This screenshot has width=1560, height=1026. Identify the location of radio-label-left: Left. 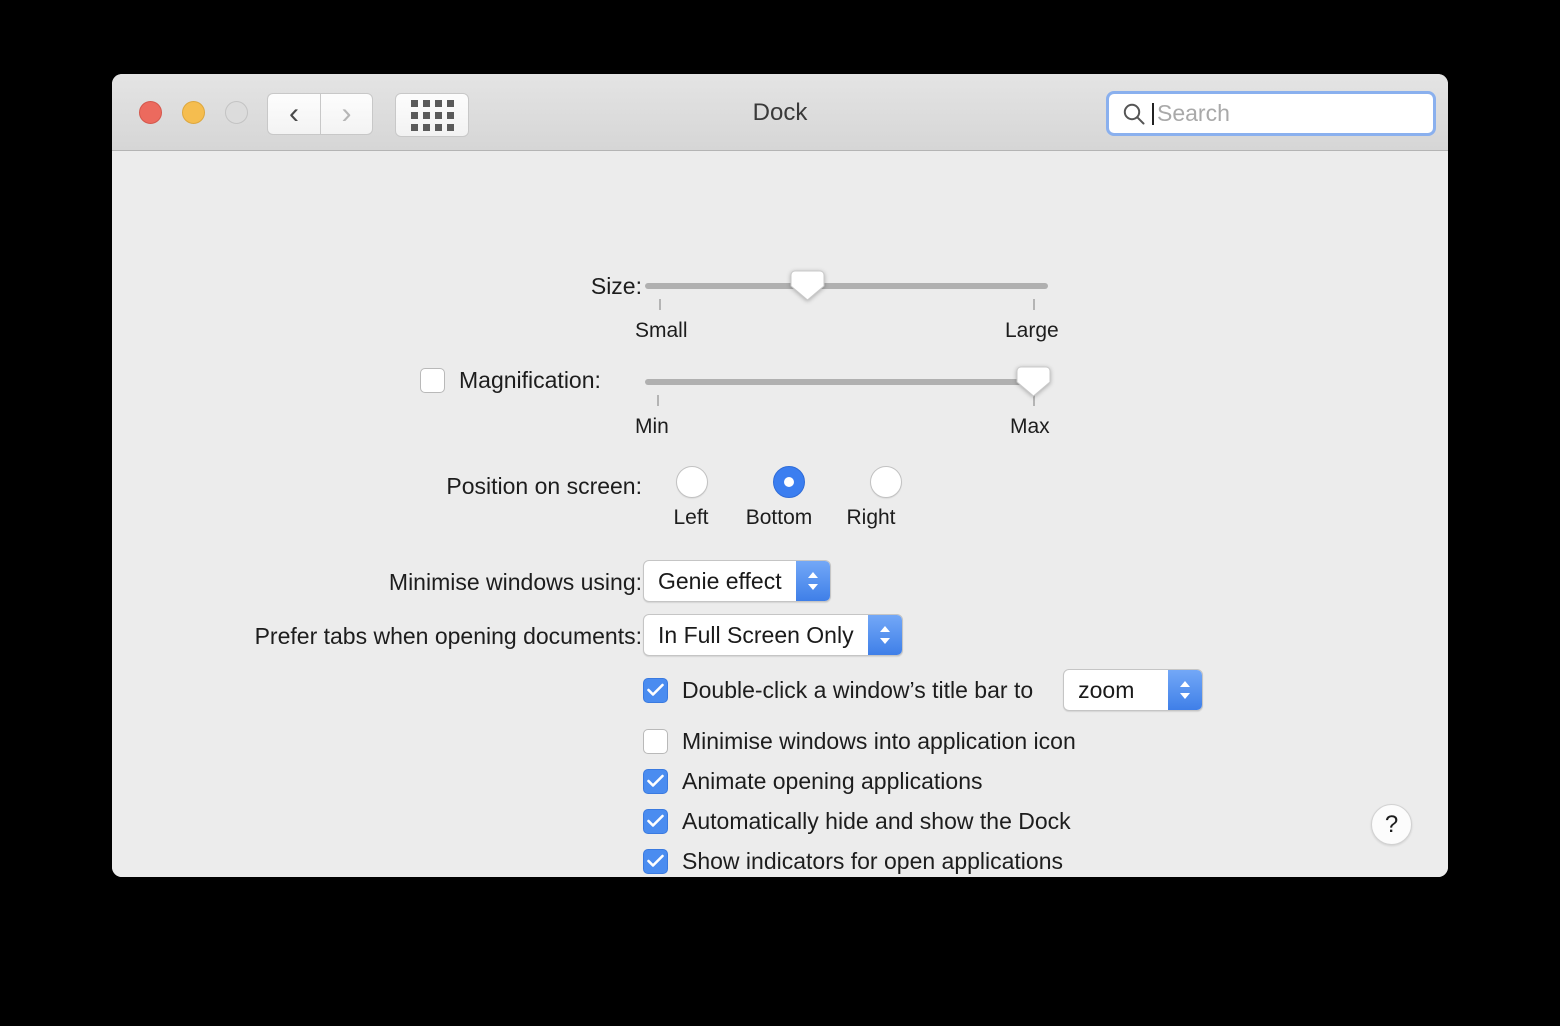
(691, 517).